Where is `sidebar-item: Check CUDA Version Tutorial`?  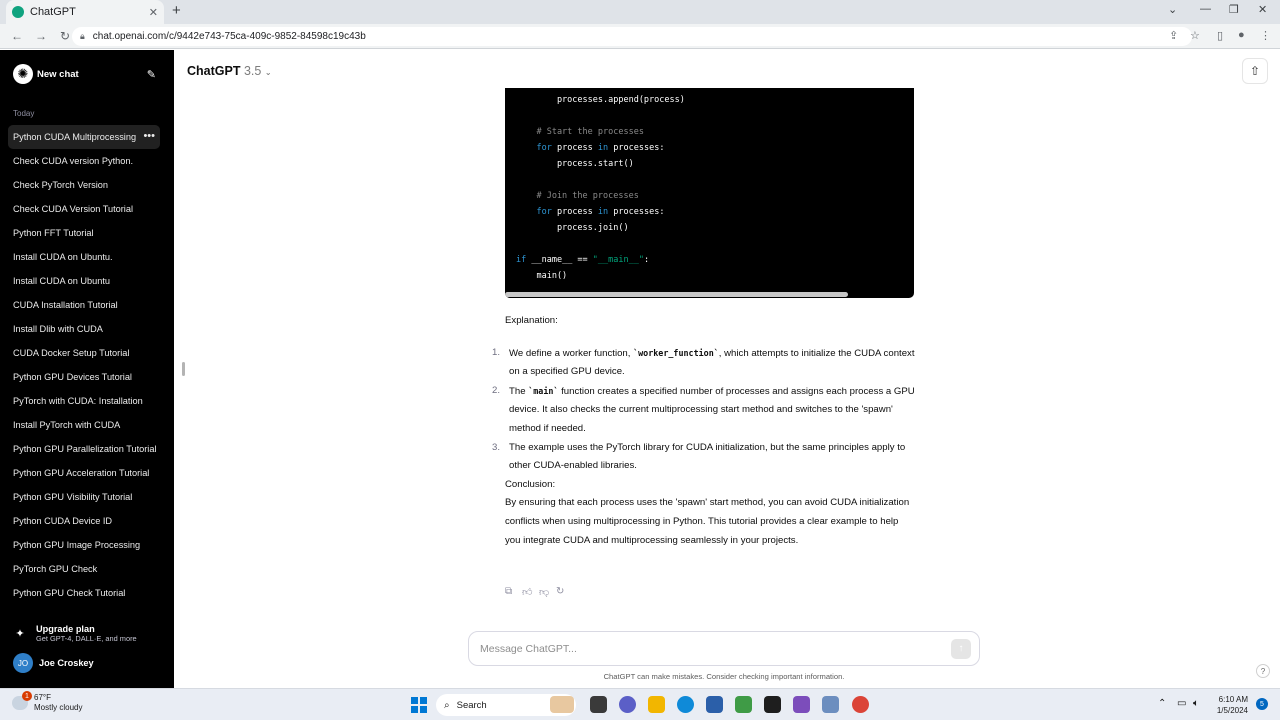
sidebar-item: Check CUDA Version Tutorial is located at coordinates (84, 209).